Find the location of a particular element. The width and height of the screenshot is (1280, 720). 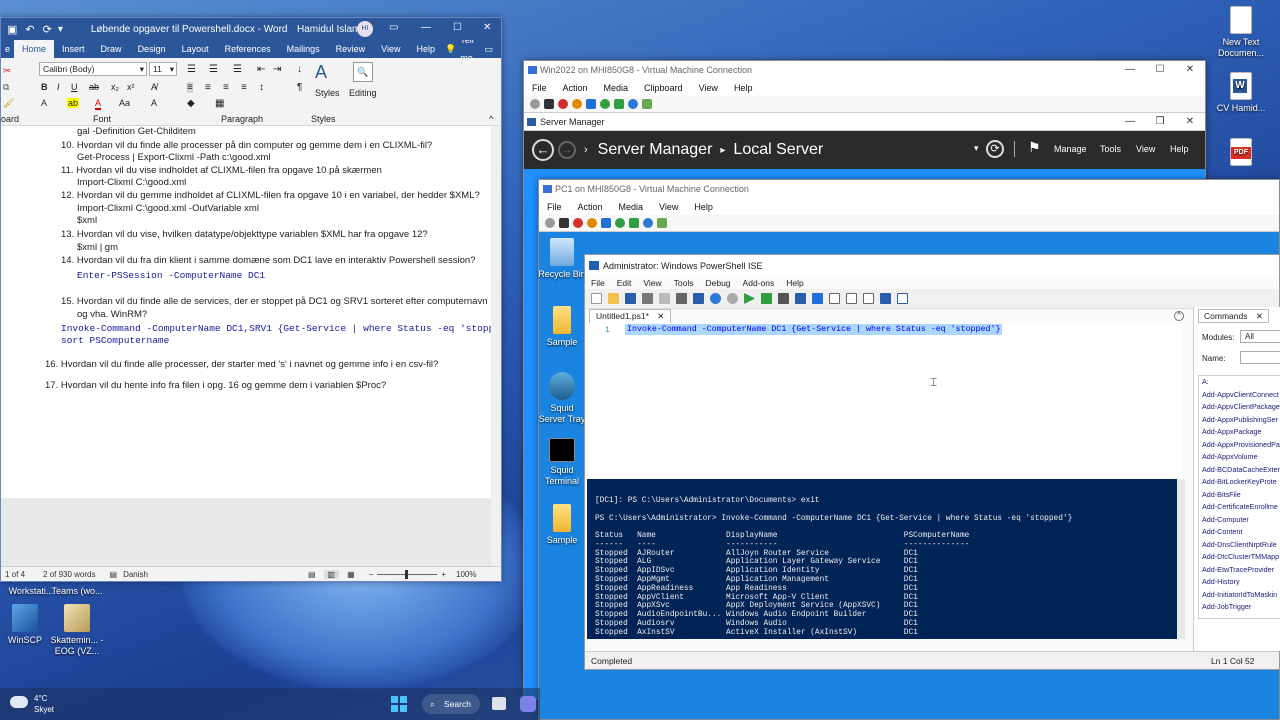

web-layout-icon: ▦ is located at coordinates (351, 574).